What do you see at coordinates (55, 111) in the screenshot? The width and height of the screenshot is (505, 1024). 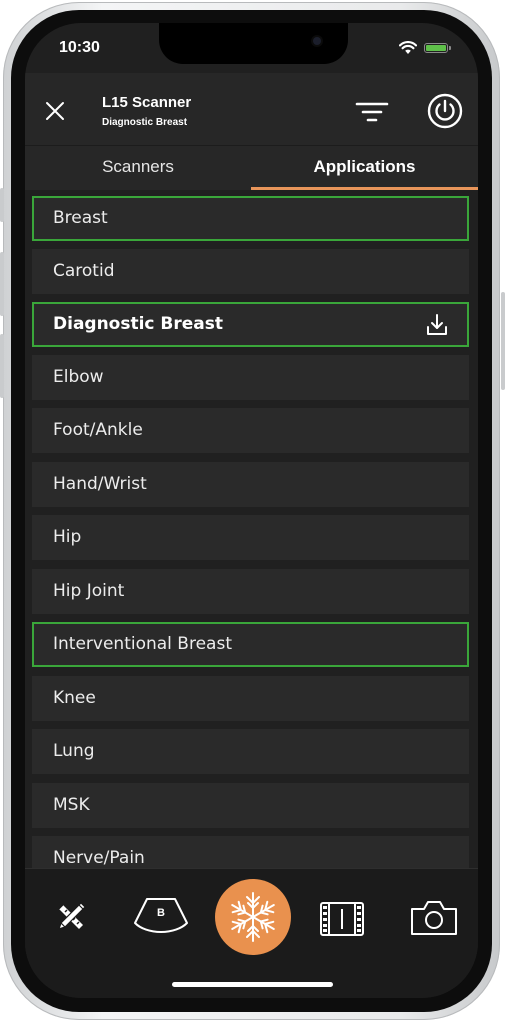 I see `close-icon` at bounding box center [55, 111].